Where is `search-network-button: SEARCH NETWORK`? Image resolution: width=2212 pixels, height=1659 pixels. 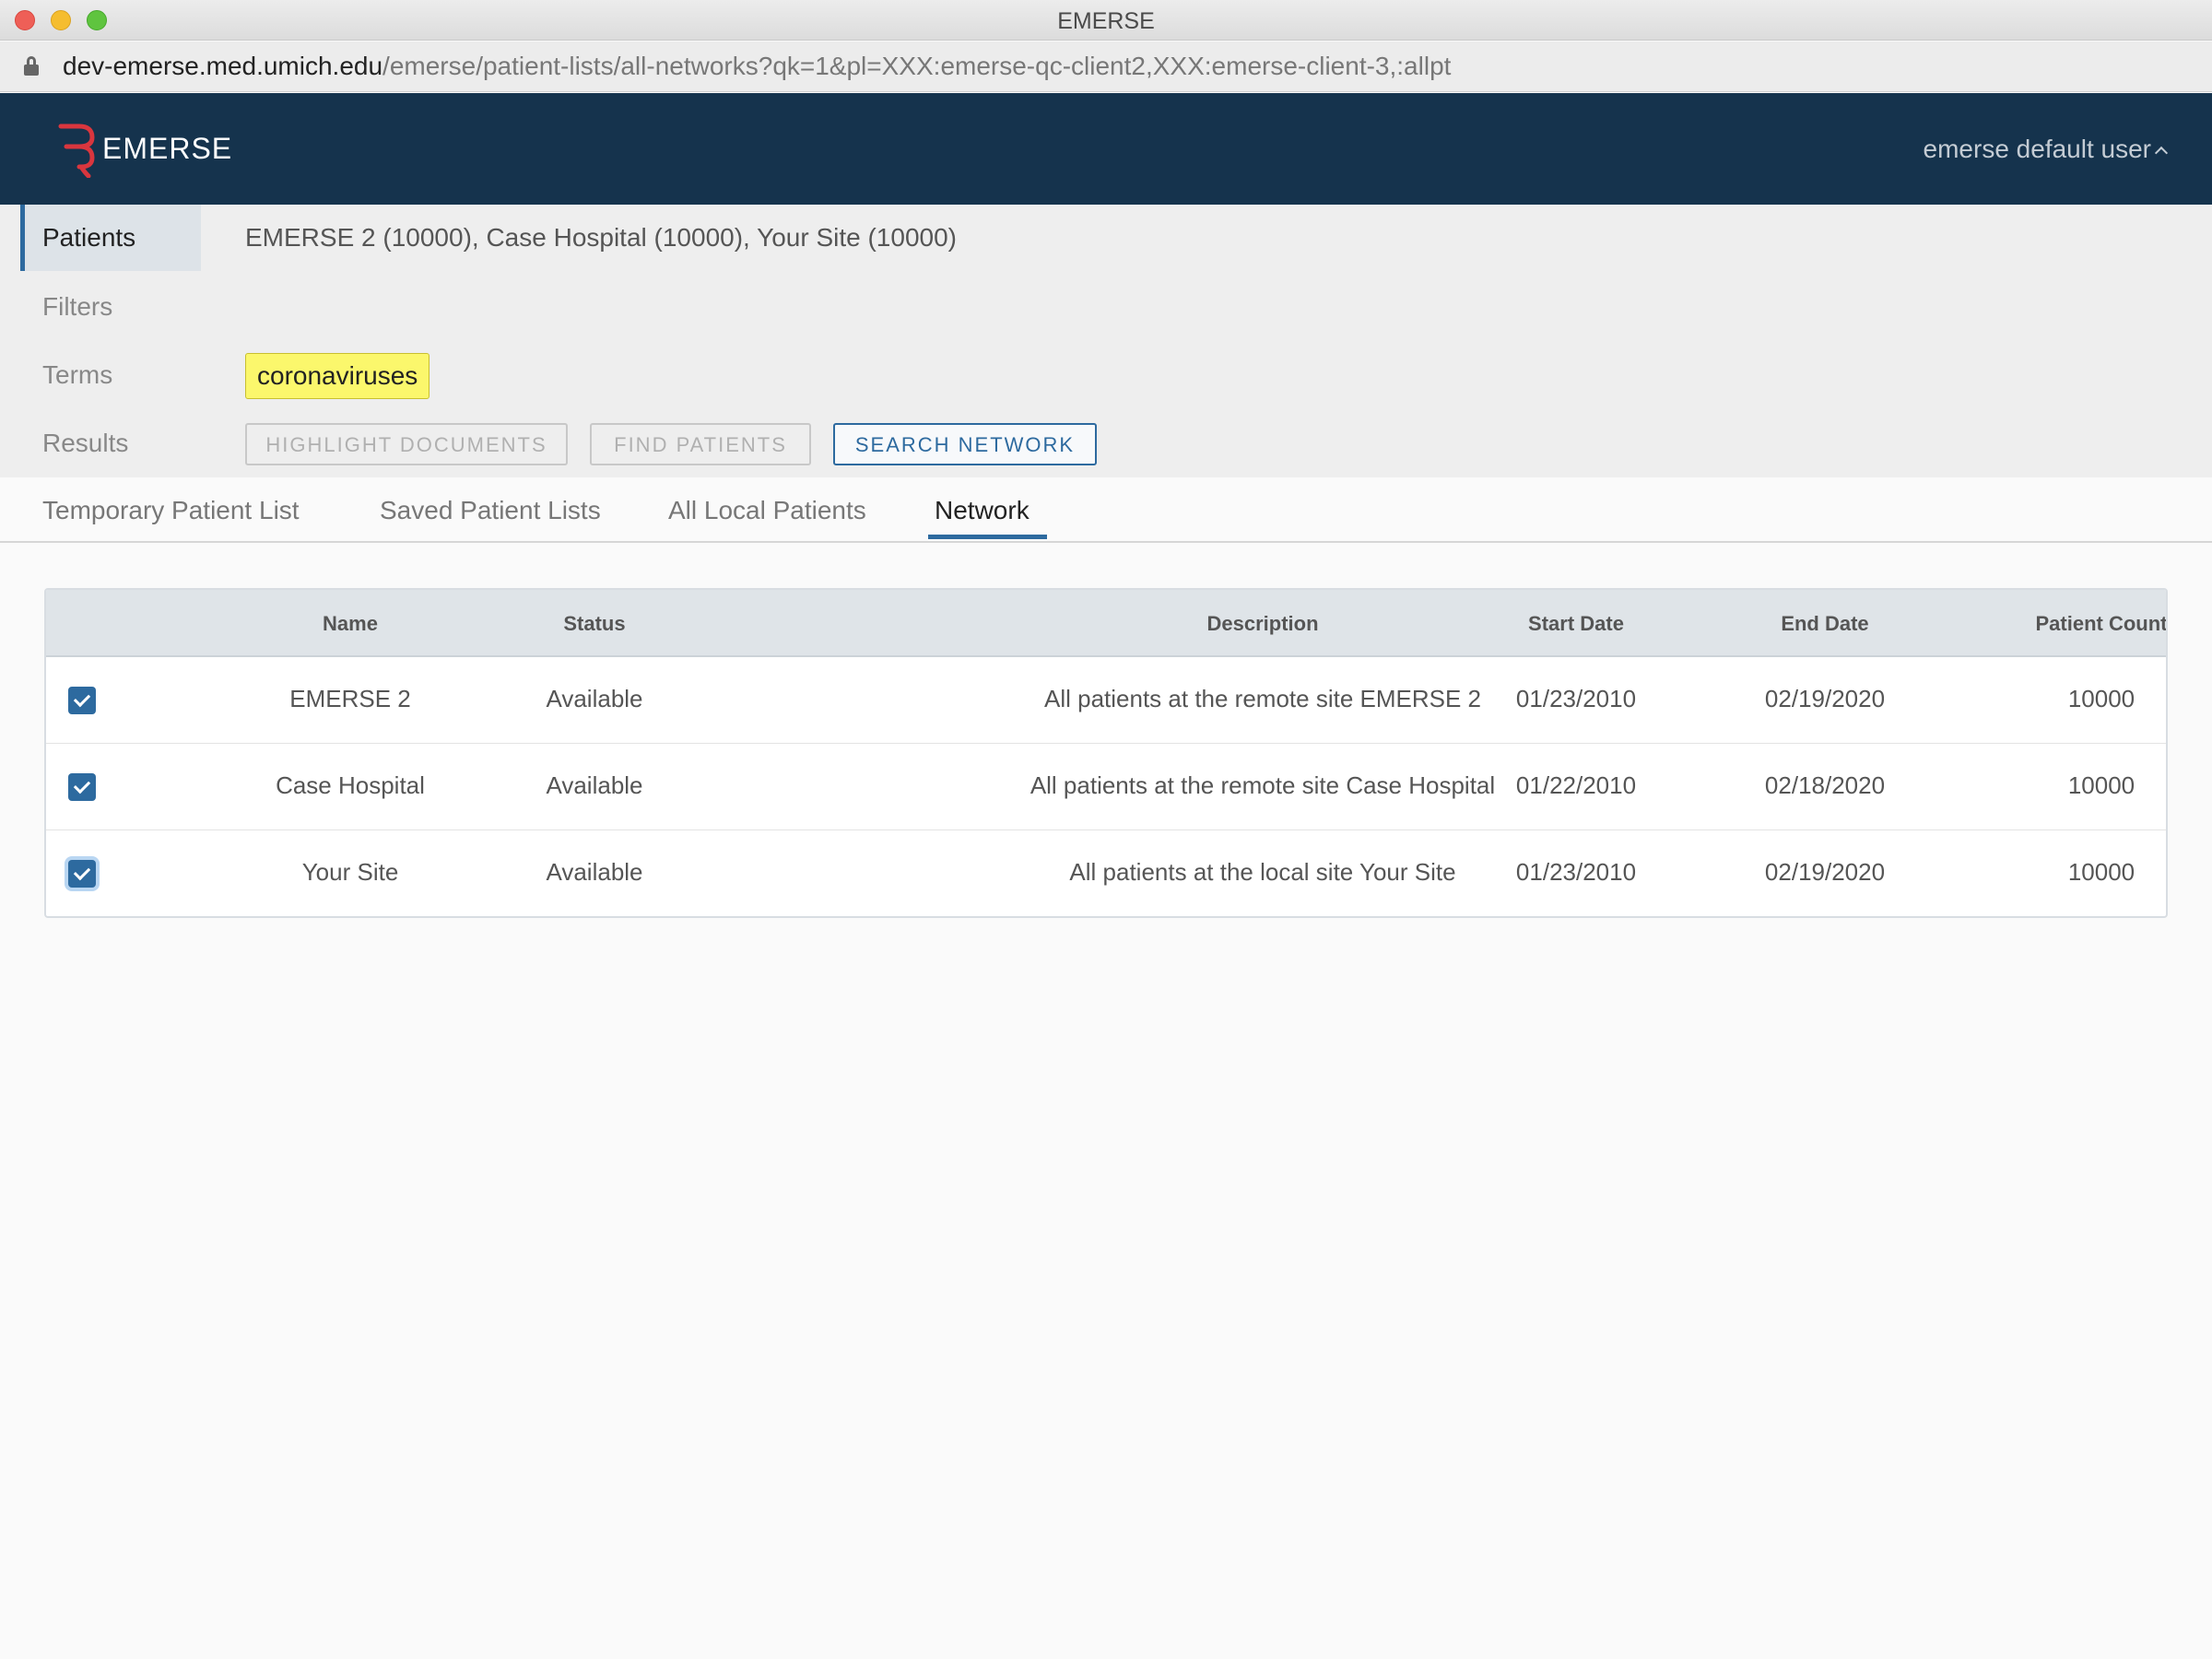
search-network-button: SEARCH NETWORK is located at coordinates (965, 444).